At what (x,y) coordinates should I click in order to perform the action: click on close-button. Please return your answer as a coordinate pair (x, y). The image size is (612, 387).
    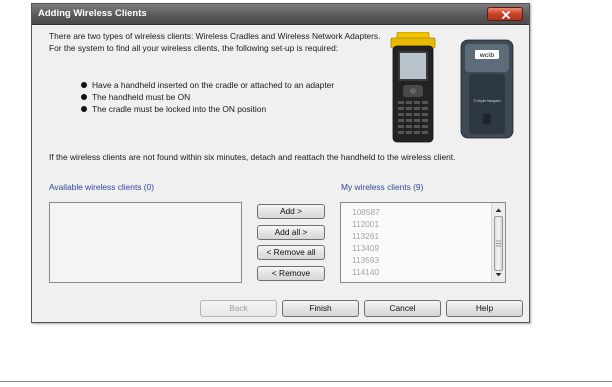
    Looking at the image, I should click on (505, 14).